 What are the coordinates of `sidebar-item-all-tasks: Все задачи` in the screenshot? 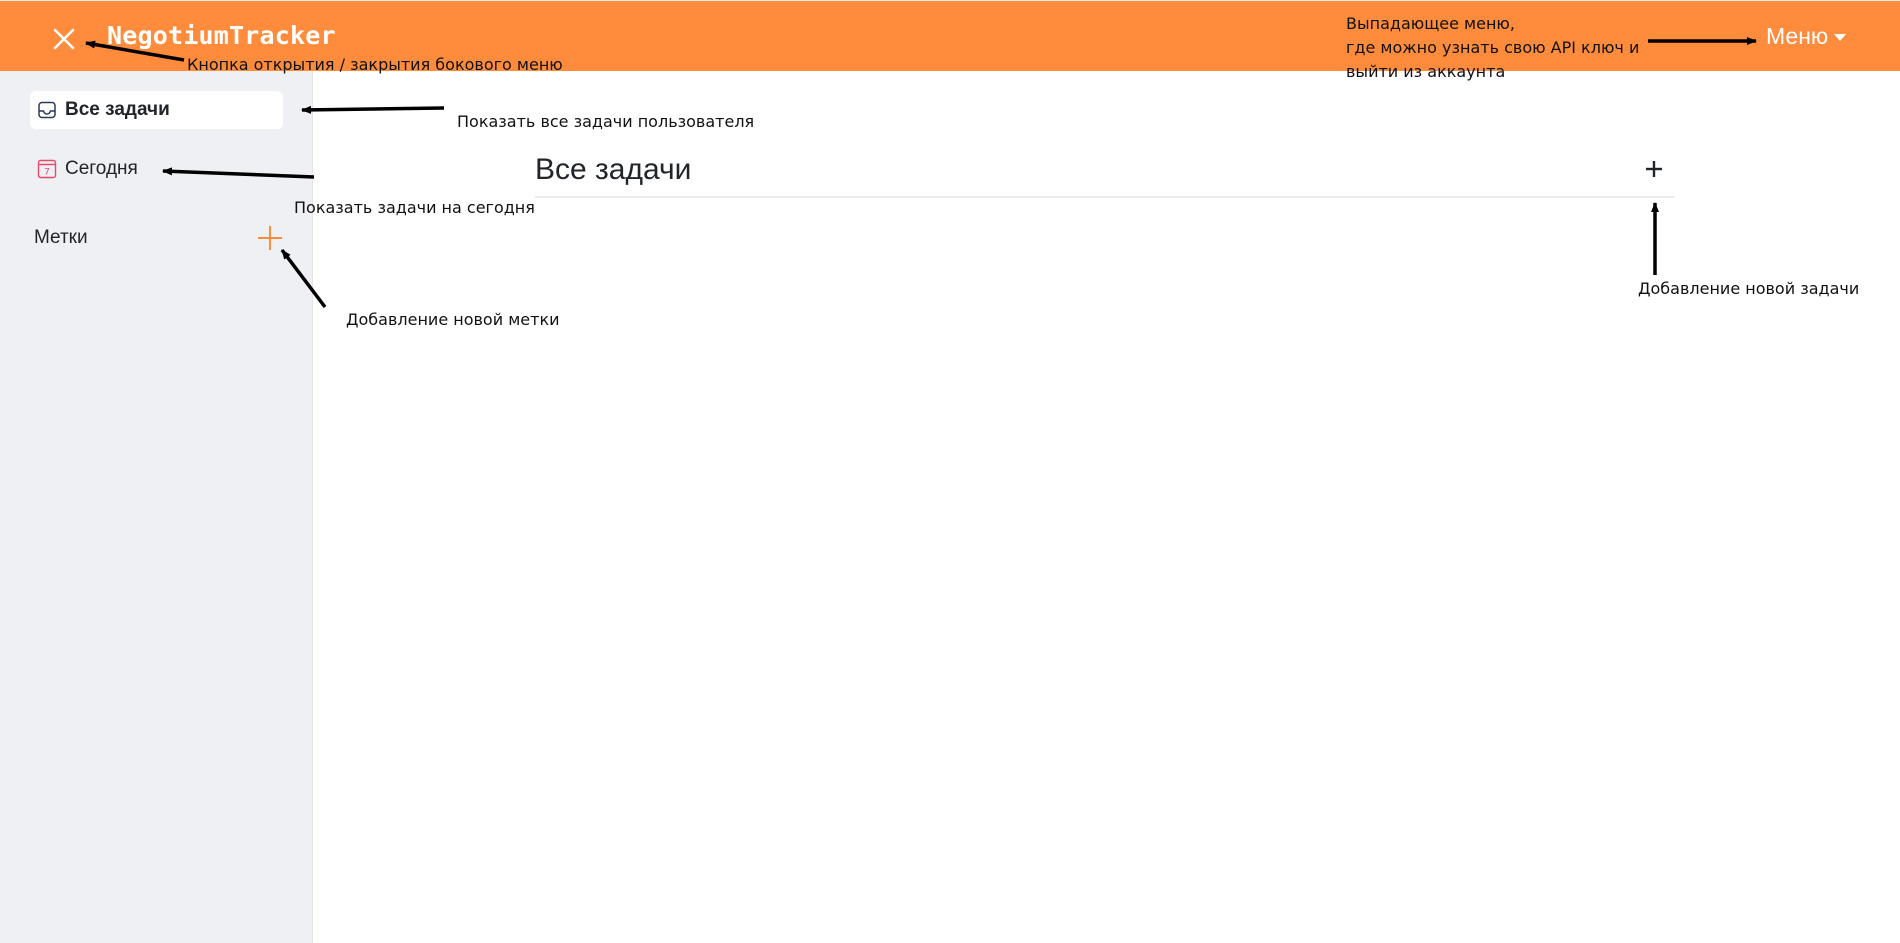 It's located at (156, 110).